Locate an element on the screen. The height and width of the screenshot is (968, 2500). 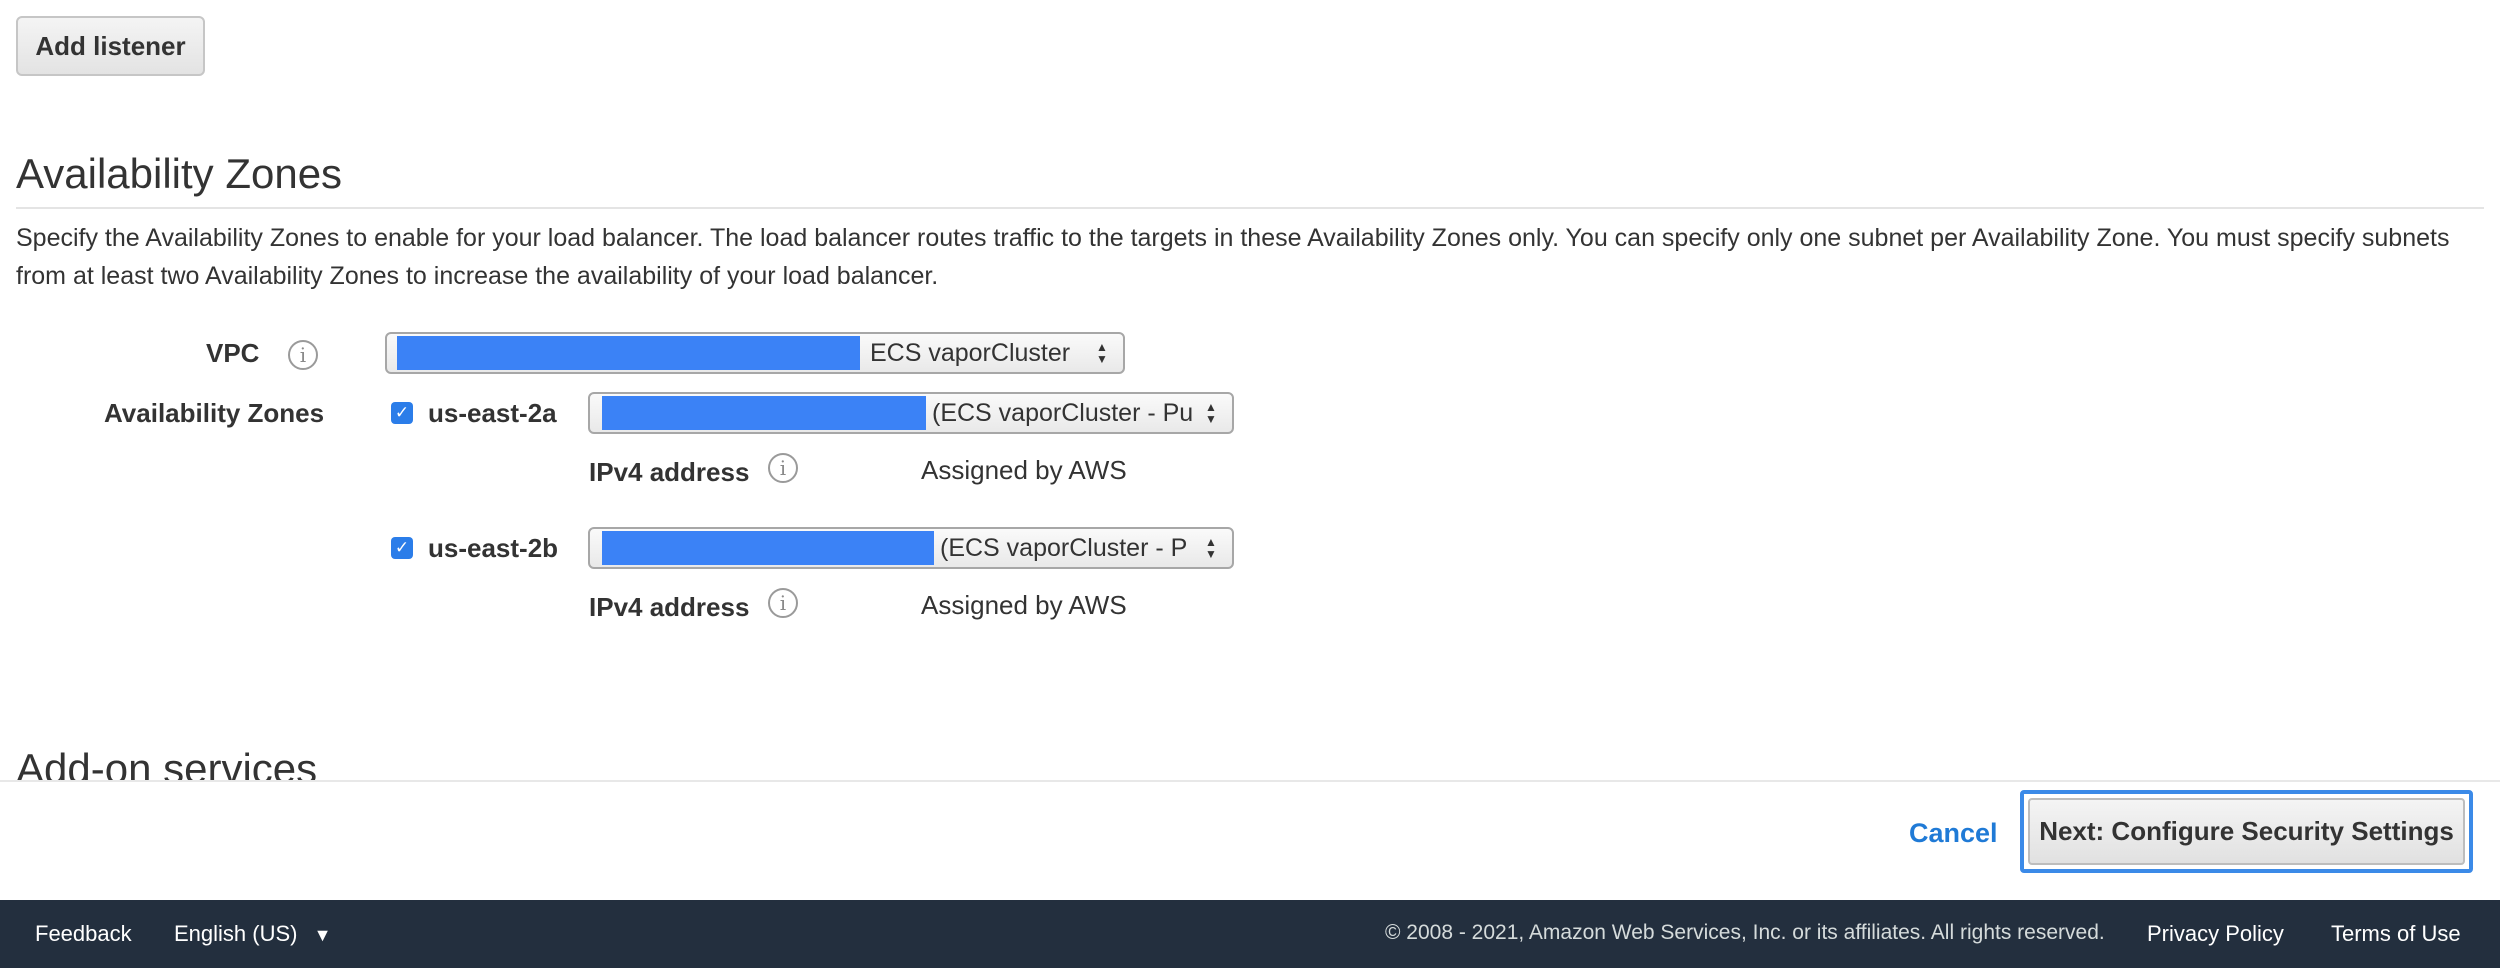
terms-of-use-link: Terms of Use is located at coordinates (2396, 934).